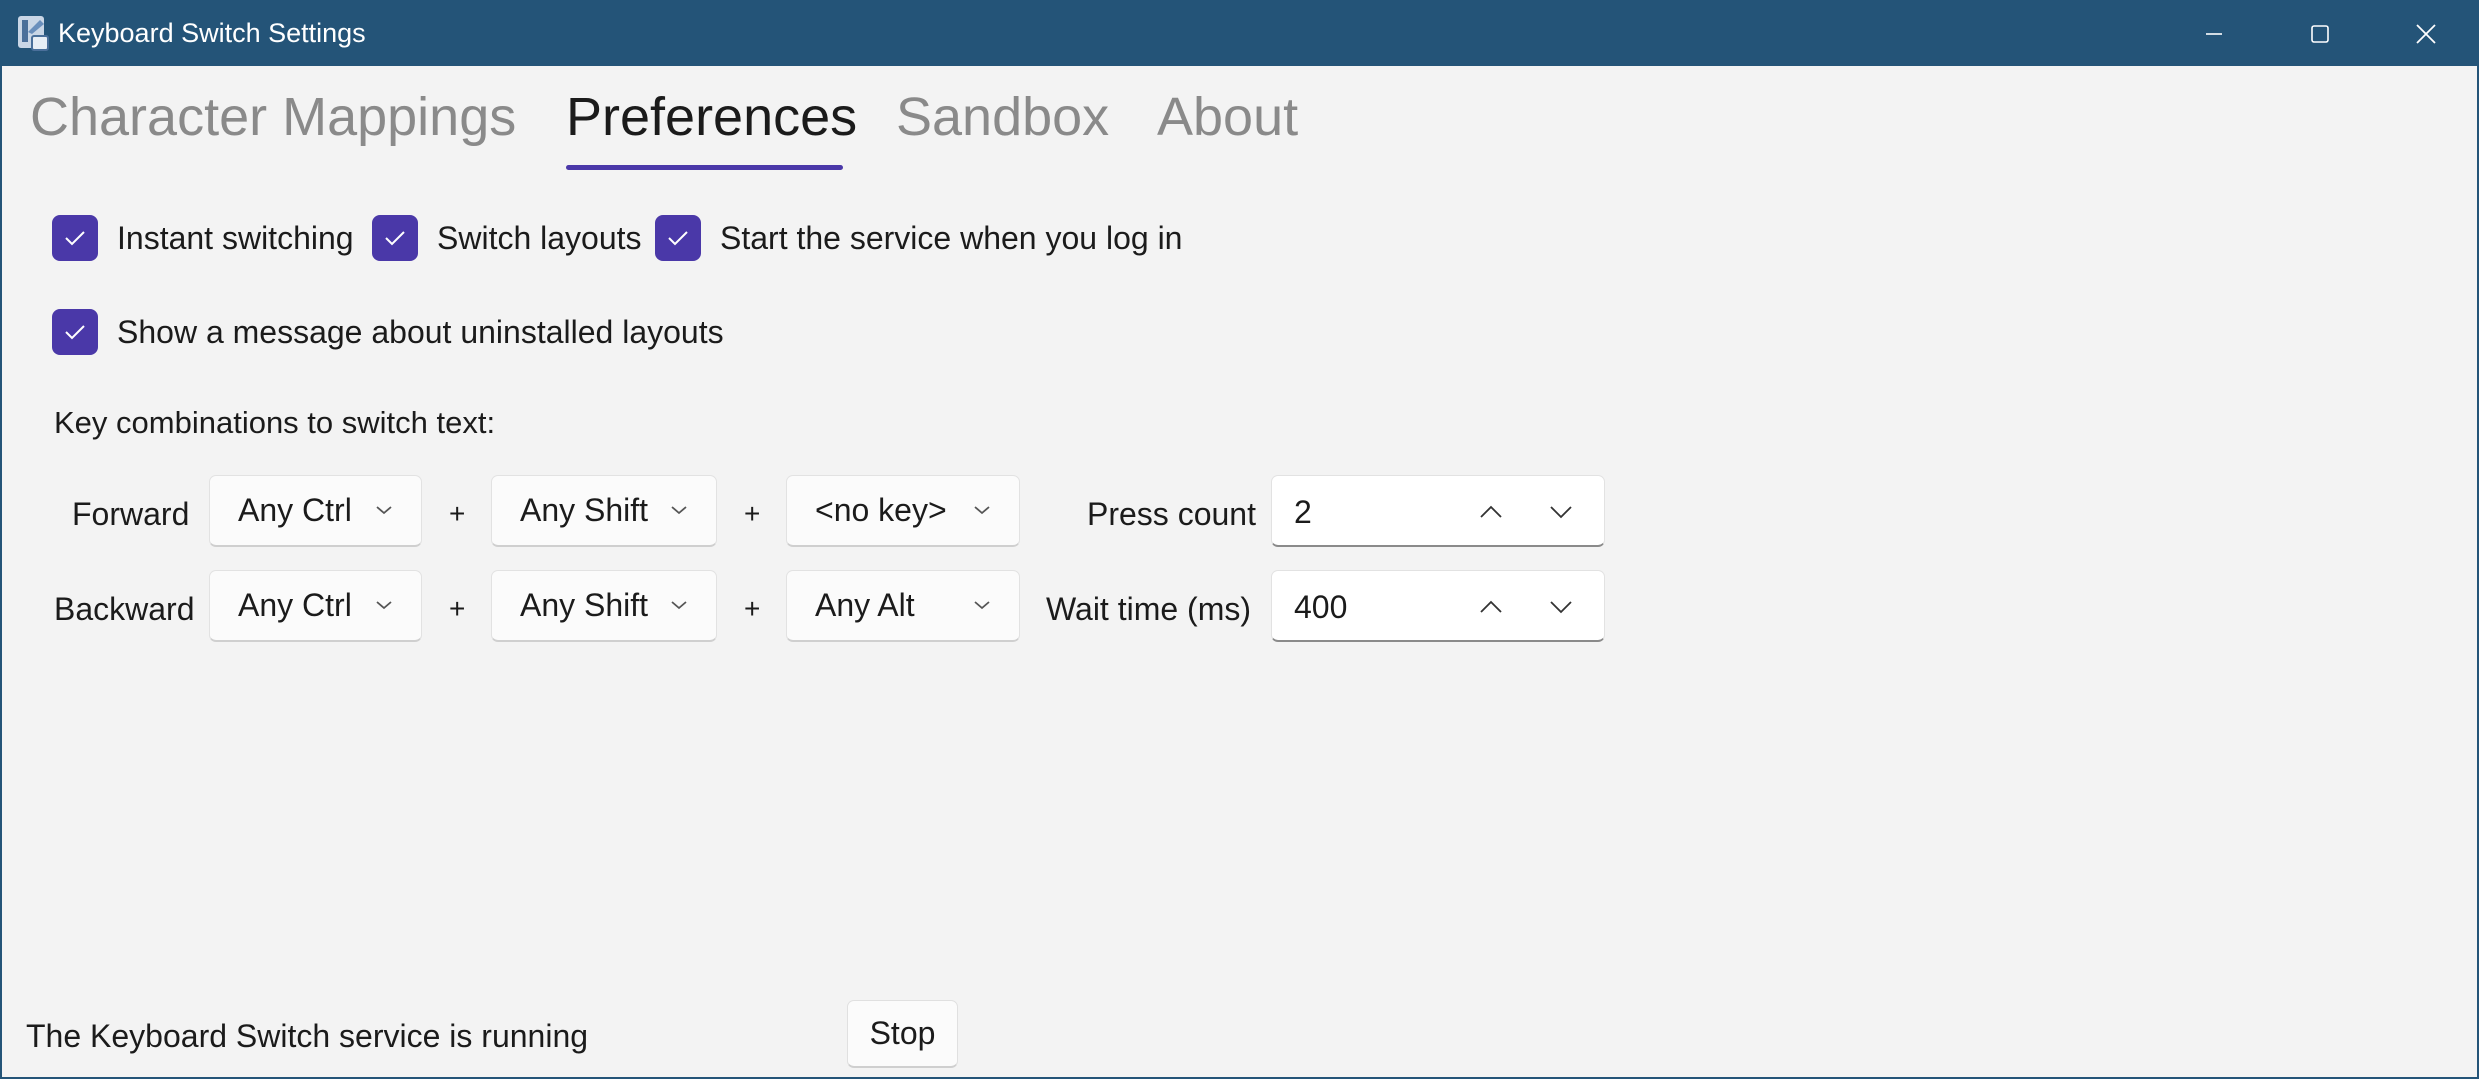  I want to click on switch-layouts-label: Switch layouts, so click(539, 237).